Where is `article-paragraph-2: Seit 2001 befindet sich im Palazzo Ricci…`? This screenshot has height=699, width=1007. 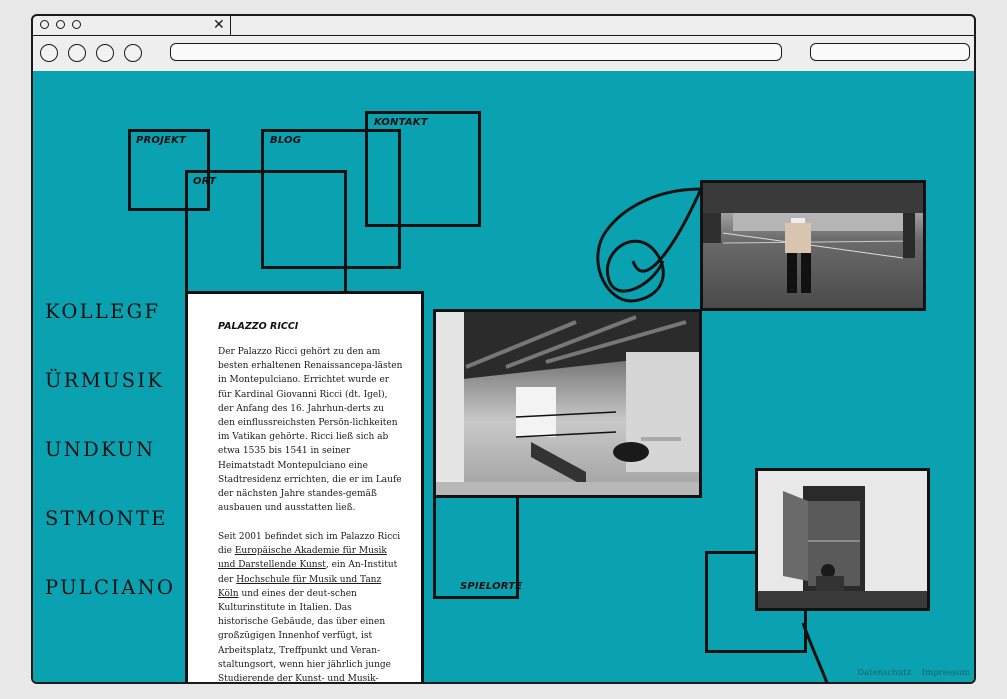
article-paragraph-2: Seit 2001 befindet sich im Palazzo Ricci… is located at coordinates (310, 607).